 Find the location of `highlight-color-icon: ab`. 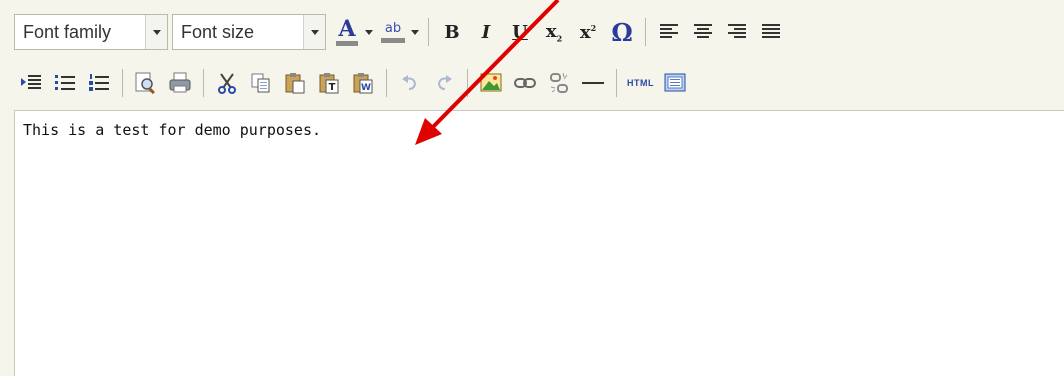

highlight-color-icon: ab is located at coordinates (393, 31).